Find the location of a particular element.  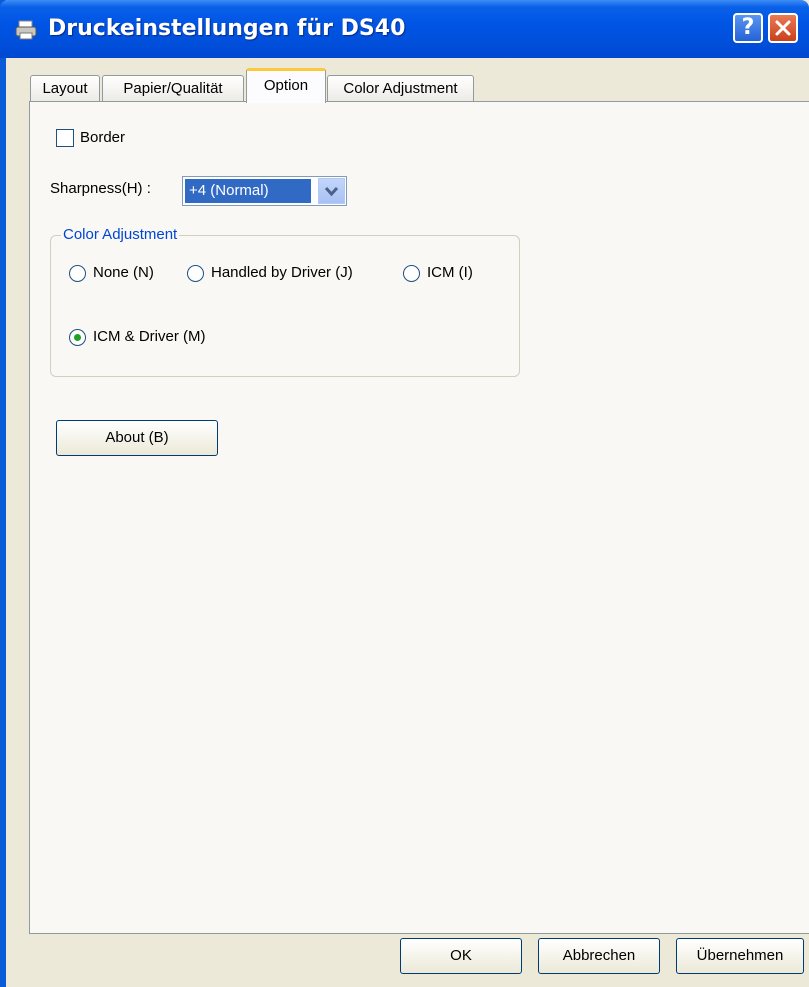

sharpness-label: Sharpness(H) : is located at coordinates (100, 188).